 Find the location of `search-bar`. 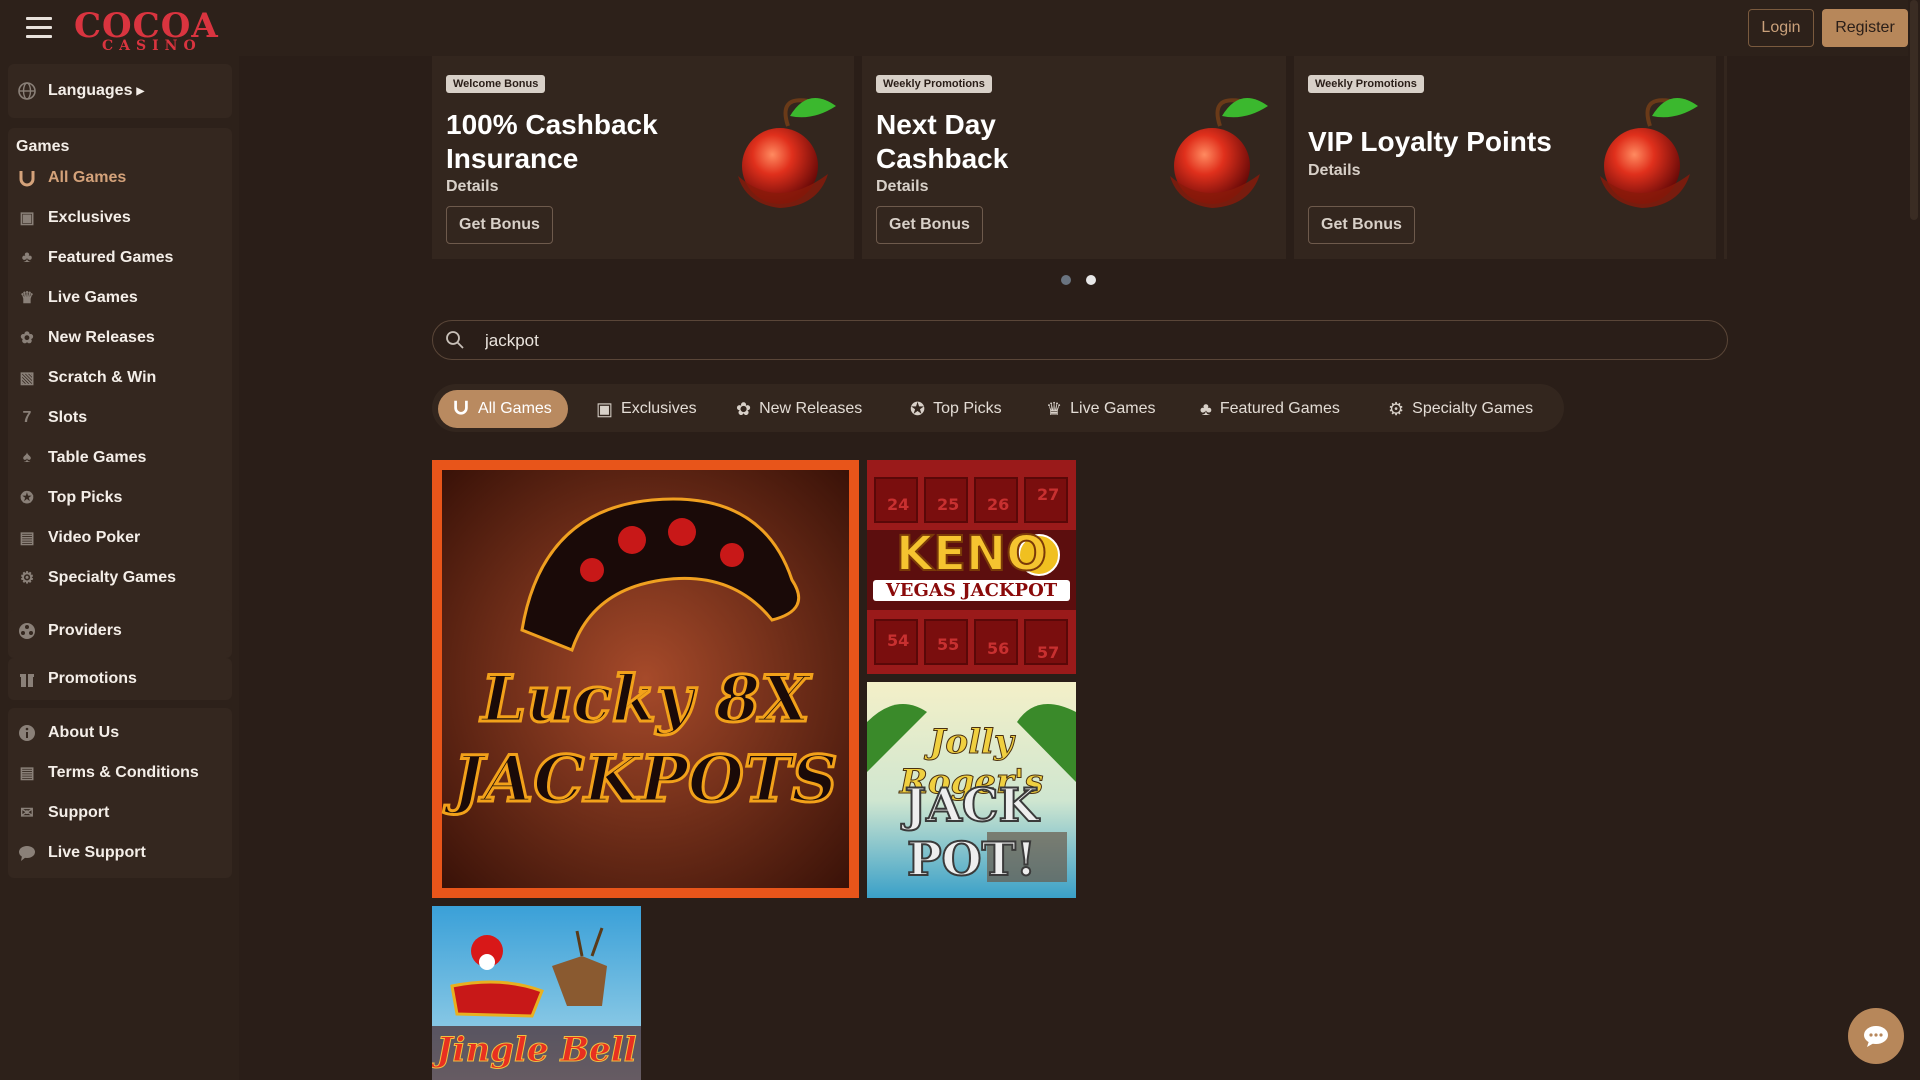

search-bar is located at coordinates (1080, 340).